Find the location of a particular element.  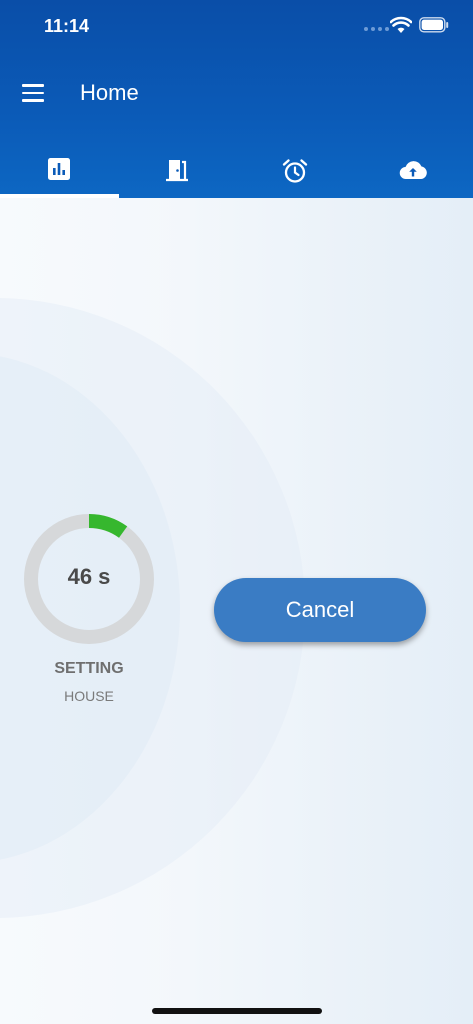

tab-door is located at coordinates (177, 173).